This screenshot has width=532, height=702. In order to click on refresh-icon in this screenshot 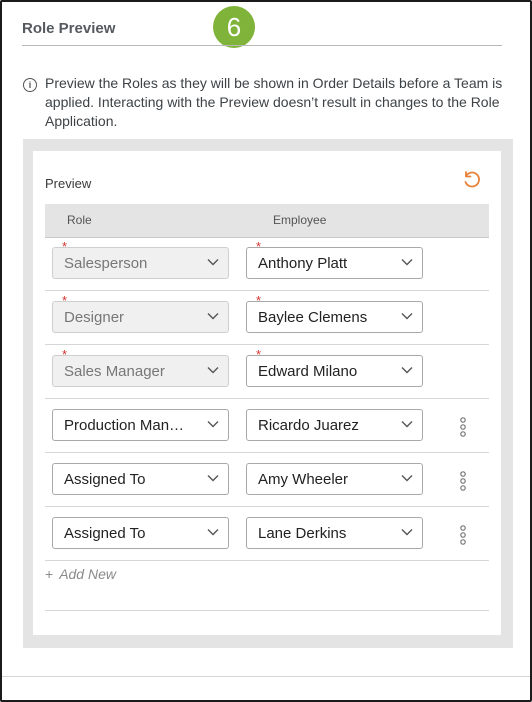, I will do `click(472, 180)`.